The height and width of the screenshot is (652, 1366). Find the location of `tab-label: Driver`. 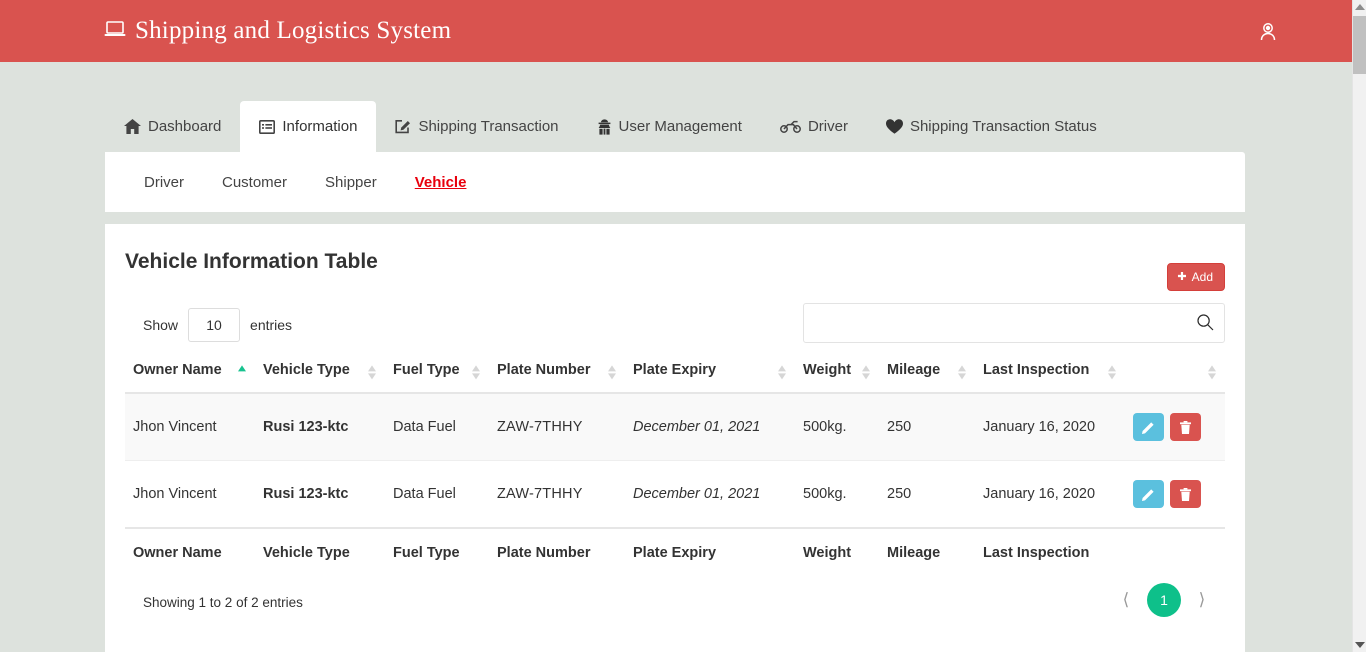

tab-label: Driver is located at coordinates (827, 126).